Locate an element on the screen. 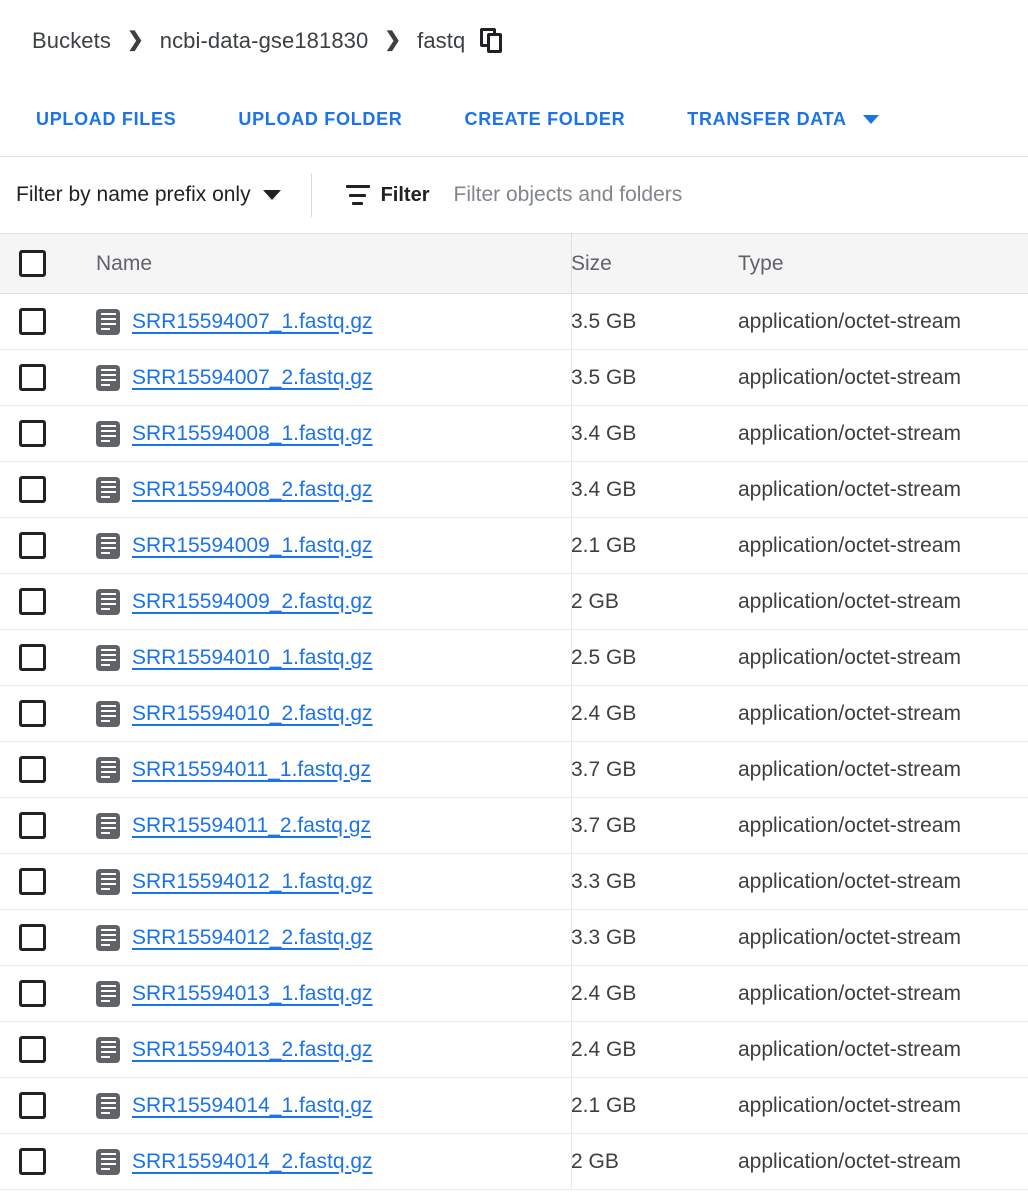  transfer-data-button: TRANSFER DATA is located at coordinates (783, 119).